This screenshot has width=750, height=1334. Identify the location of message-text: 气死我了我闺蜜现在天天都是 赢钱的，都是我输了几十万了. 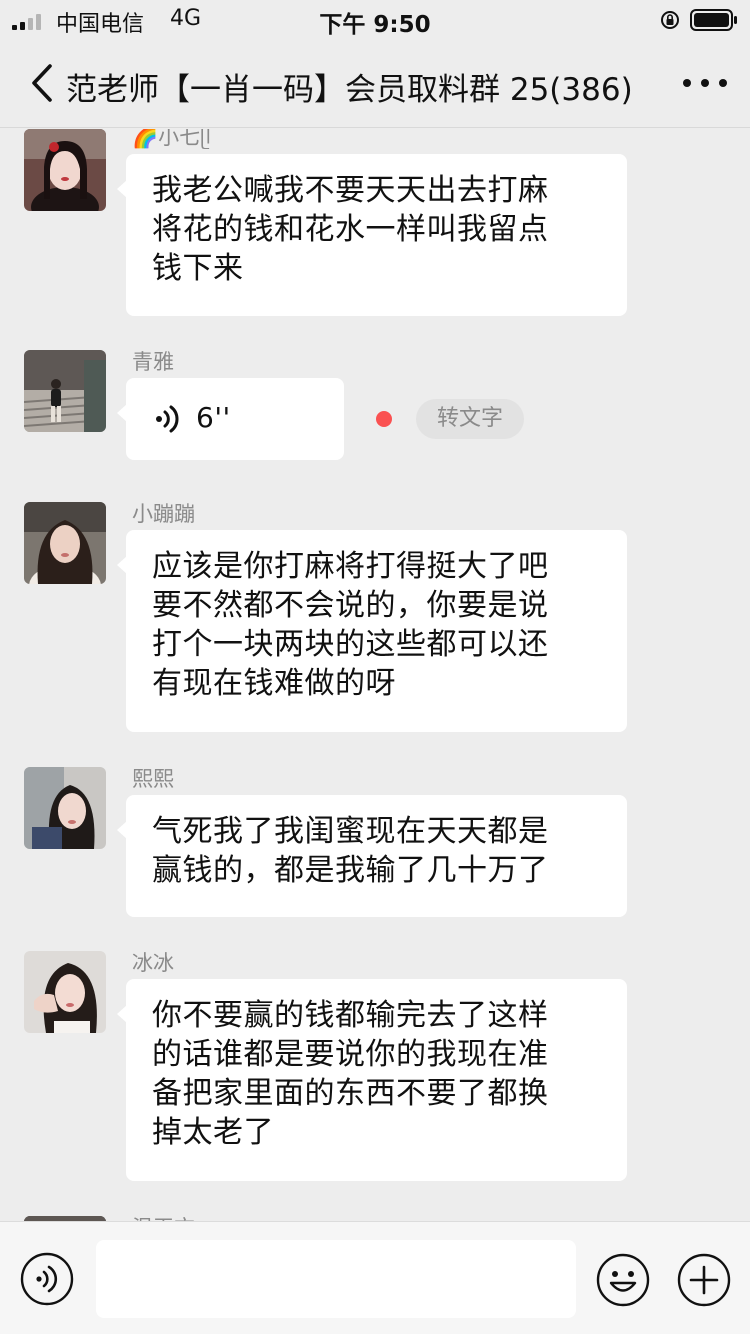
(350, 851).